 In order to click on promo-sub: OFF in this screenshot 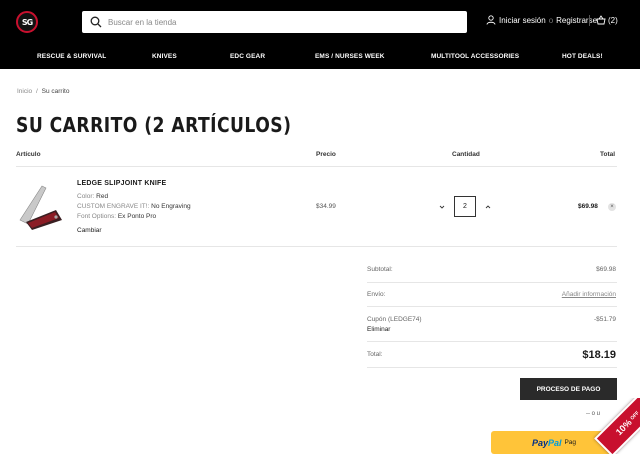, I will do `click(634, 416)`.